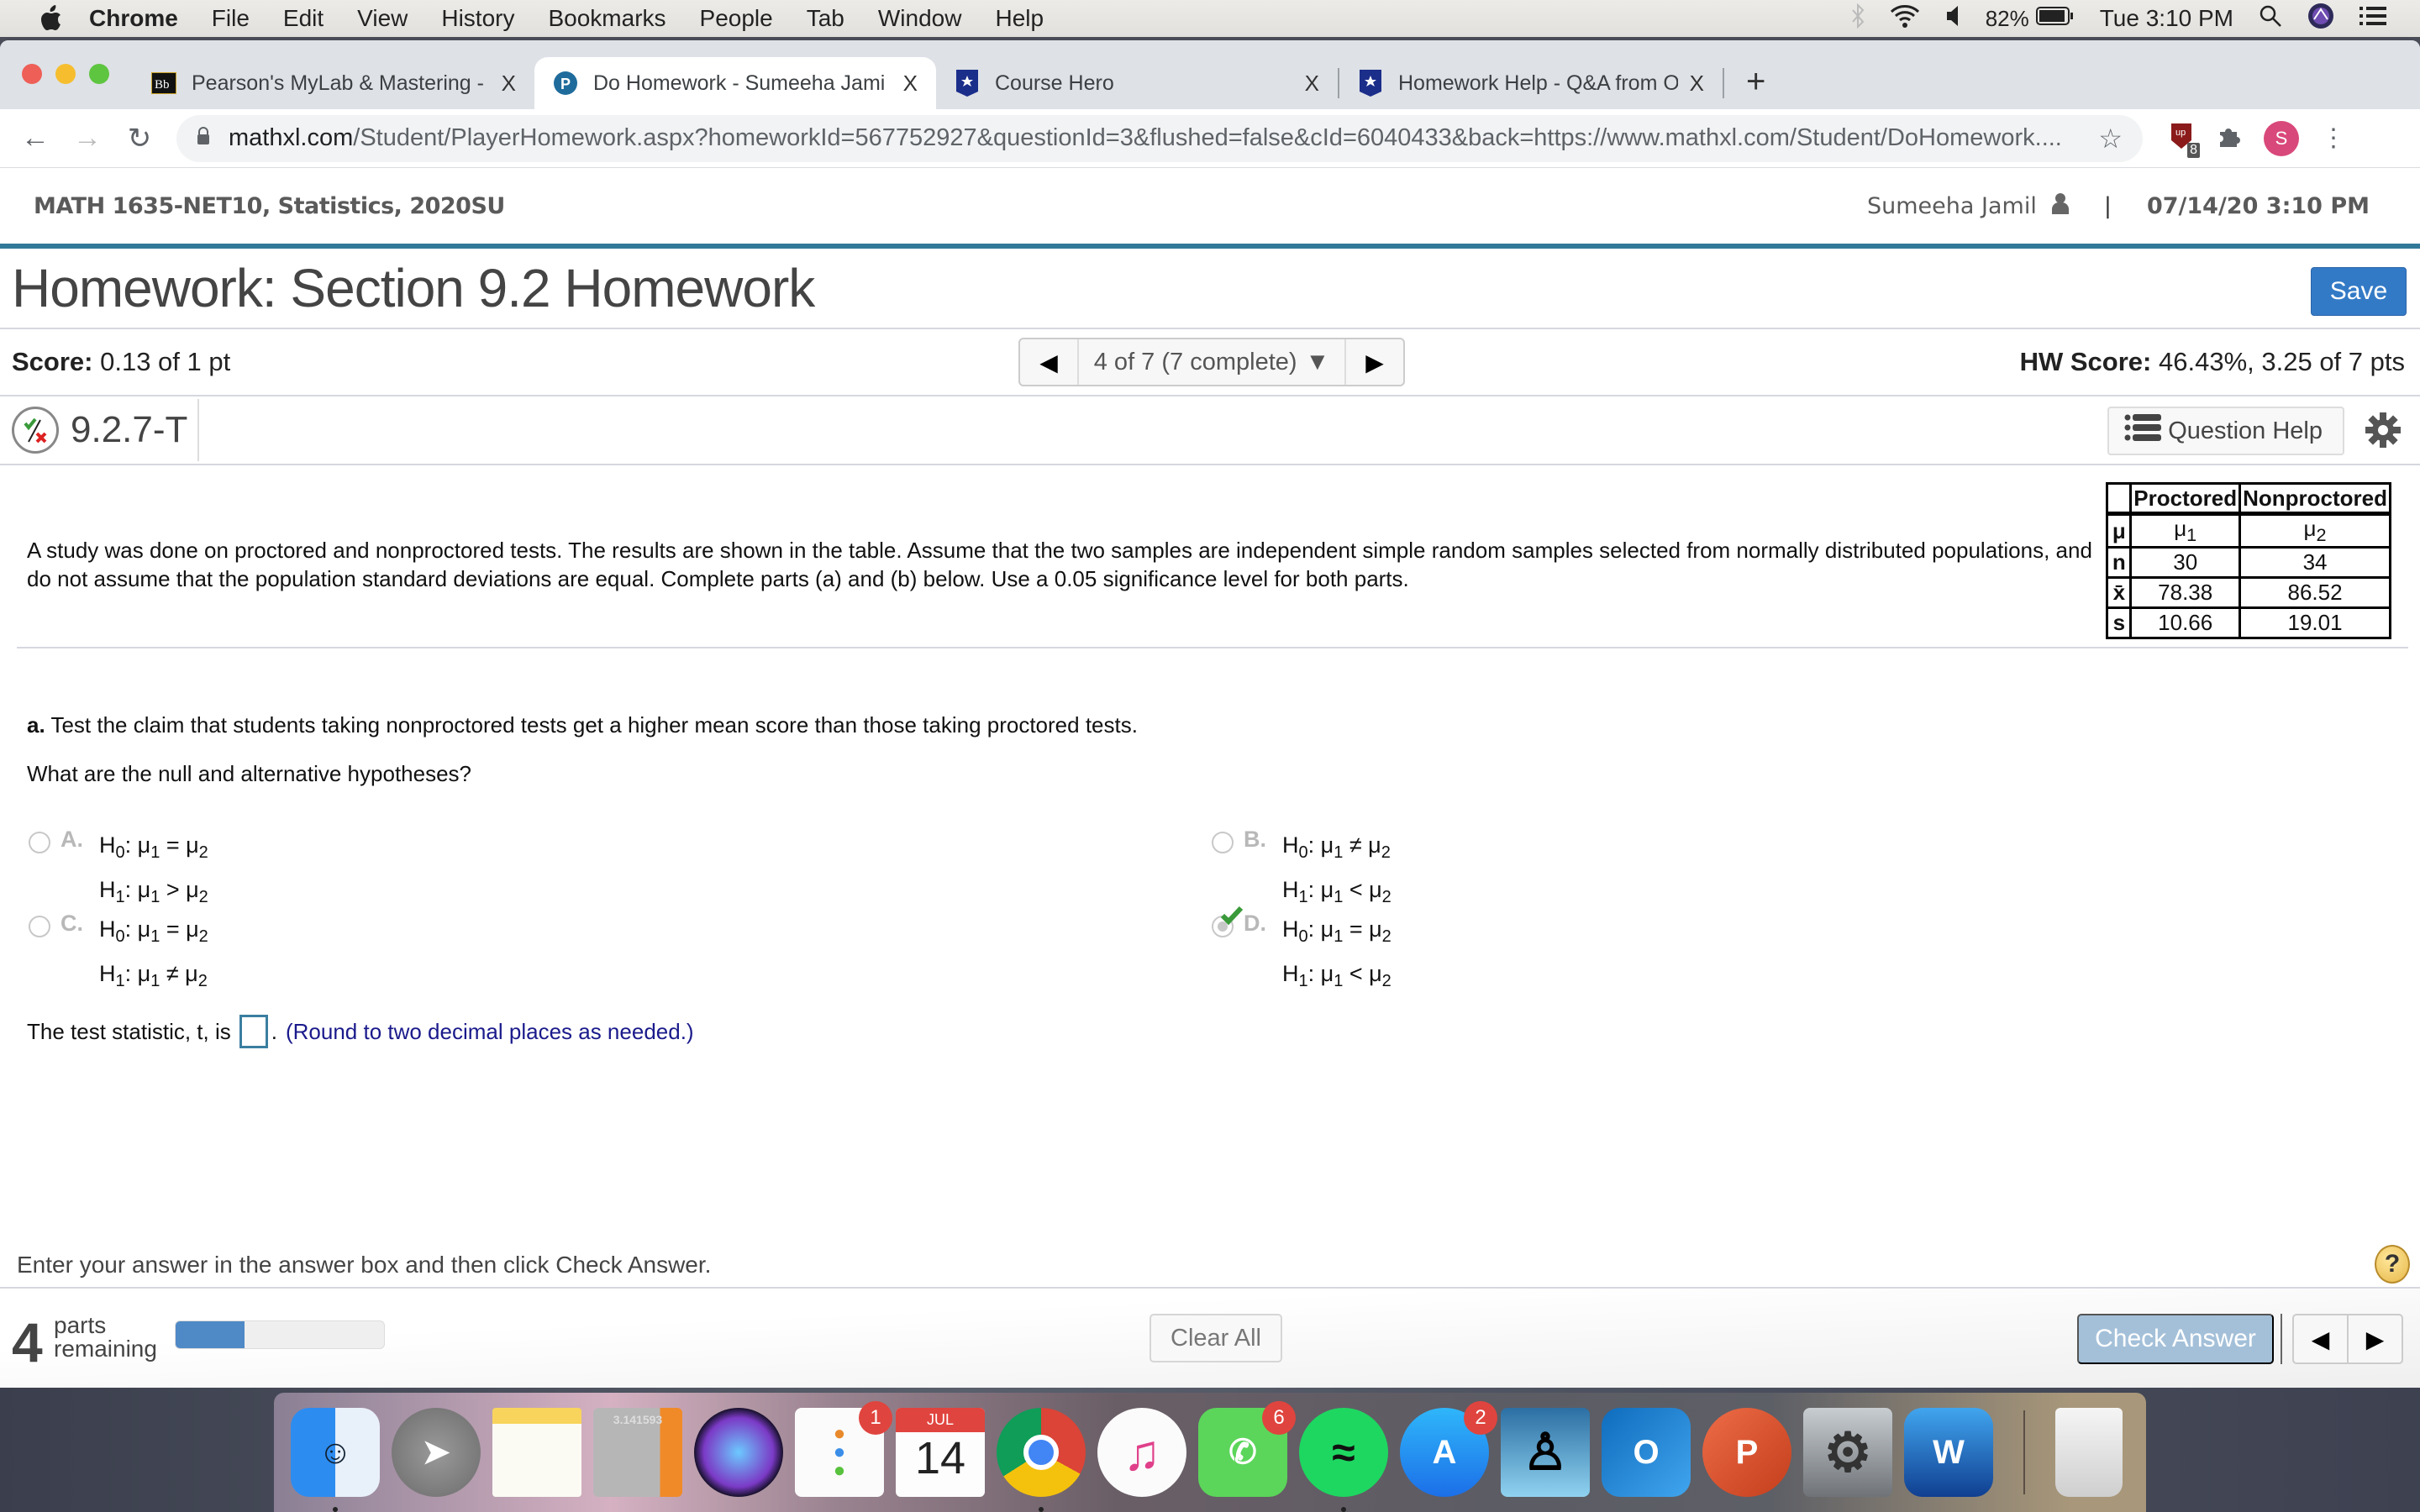 This screenshot has width=2420, height=1512. Describe the element at coordinates (1448, 1449) in the screenshot. I see `dock-app-store: A2` at that location.